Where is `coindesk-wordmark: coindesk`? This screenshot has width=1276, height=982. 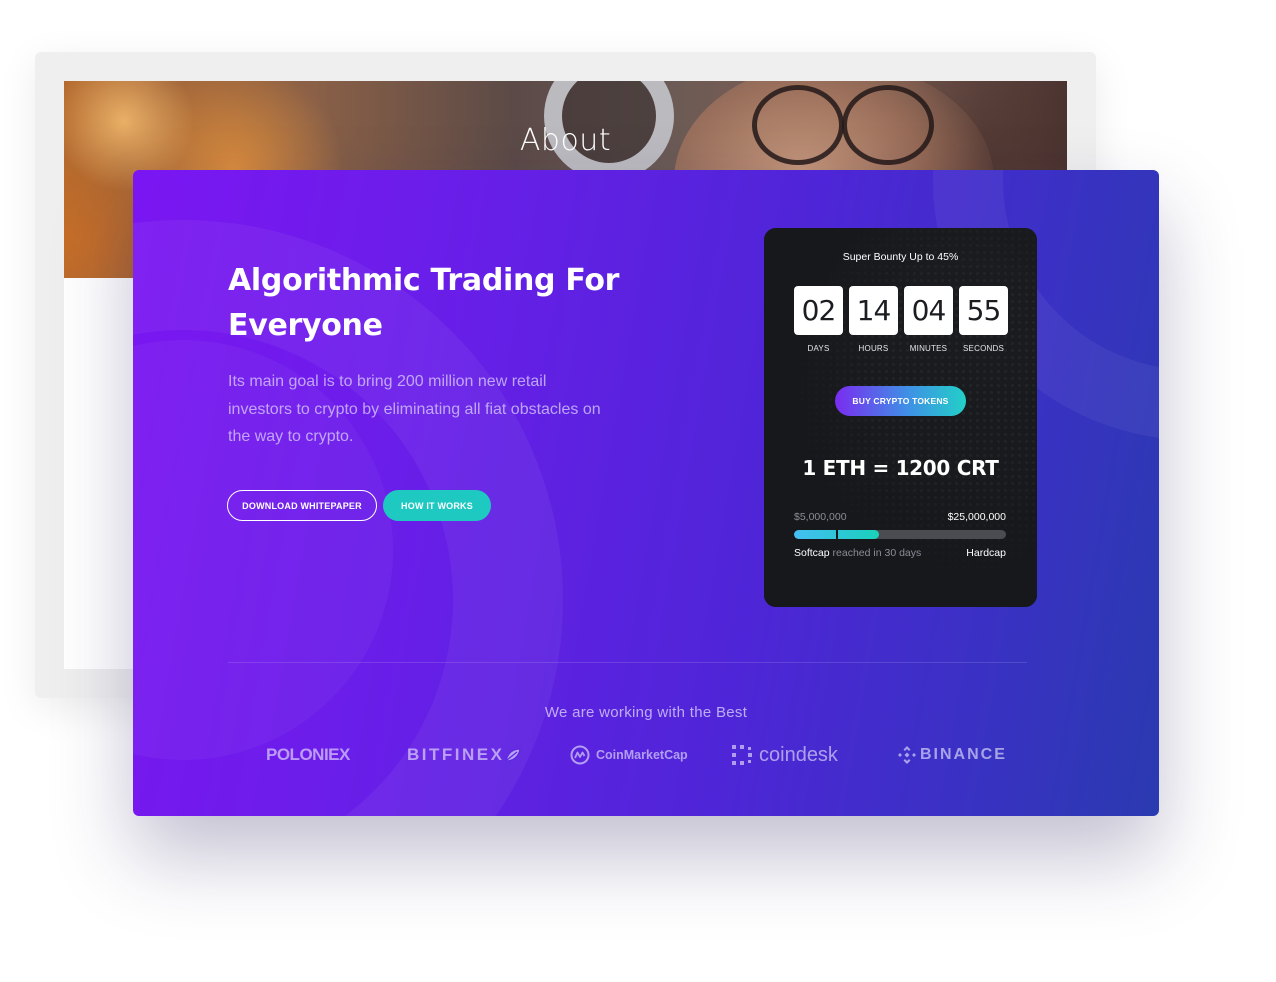
coindesk-wordmark: coindesk is located at coordinates (798, 754).